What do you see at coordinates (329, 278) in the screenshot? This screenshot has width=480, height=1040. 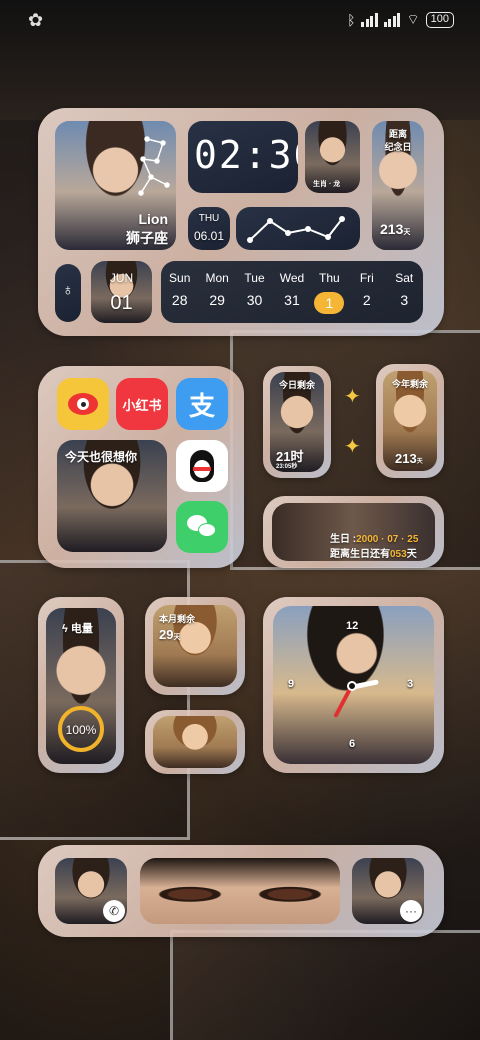 I see `calendar-weekday: Thu` at bounding box center [329, 278].